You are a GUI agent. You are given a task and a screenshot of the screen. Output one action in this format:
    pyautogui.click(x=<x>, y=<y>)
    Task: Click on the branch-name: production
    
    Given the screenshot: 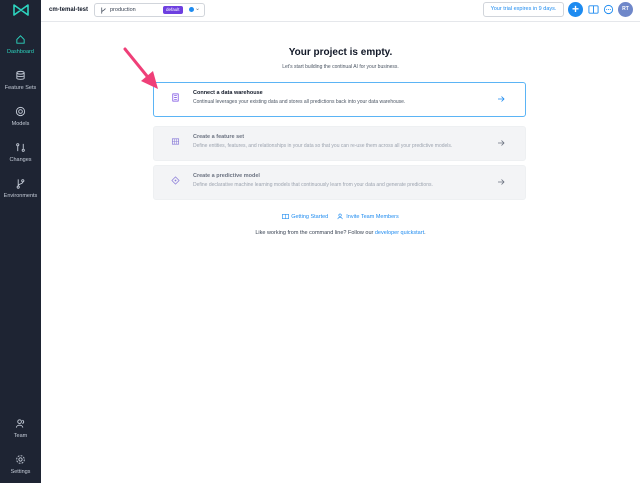 What is the action you would take?
    pyautogui.click(x=123, y=10)
    